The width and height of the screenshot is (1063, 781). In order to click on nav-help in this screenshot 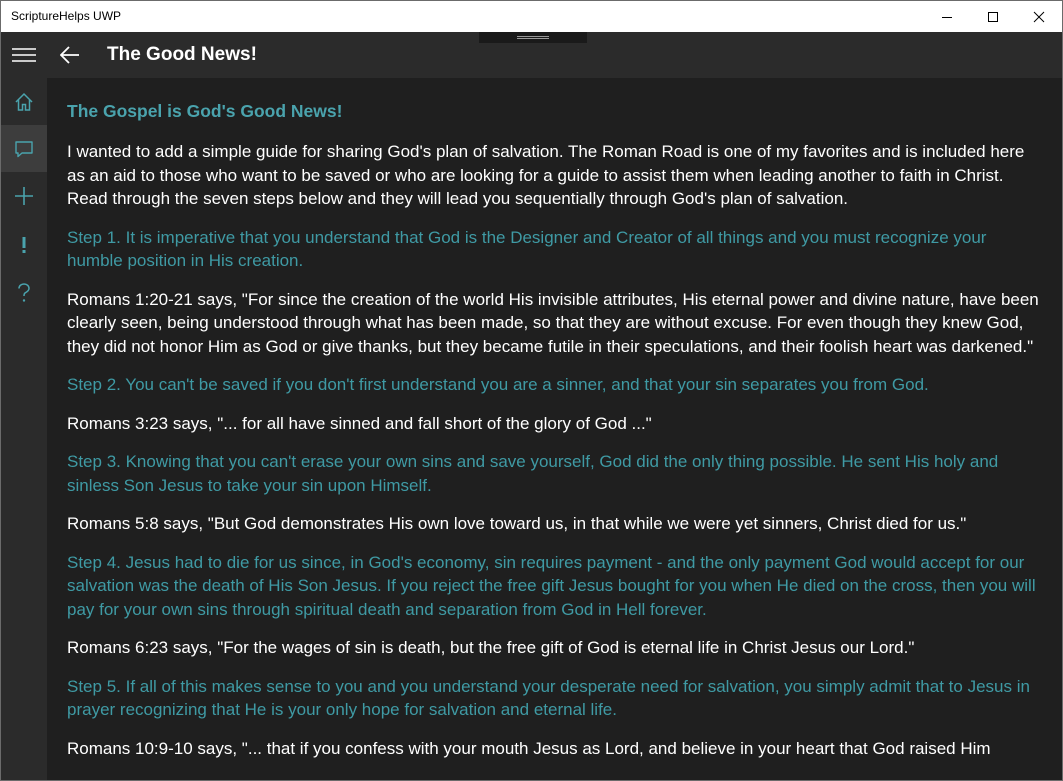, I will do `click(24, 292)`.